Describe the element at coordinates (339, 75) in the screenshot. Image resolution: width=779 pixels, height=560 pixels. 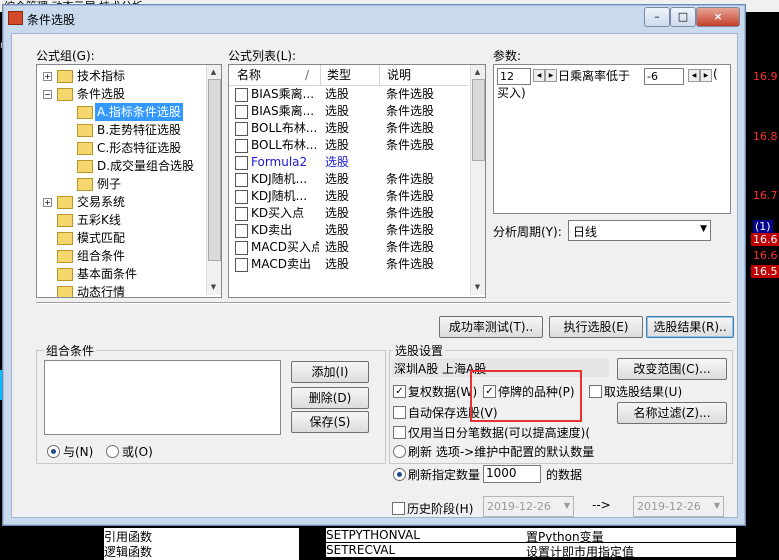
I see `column-header-type: 类型` at that location.